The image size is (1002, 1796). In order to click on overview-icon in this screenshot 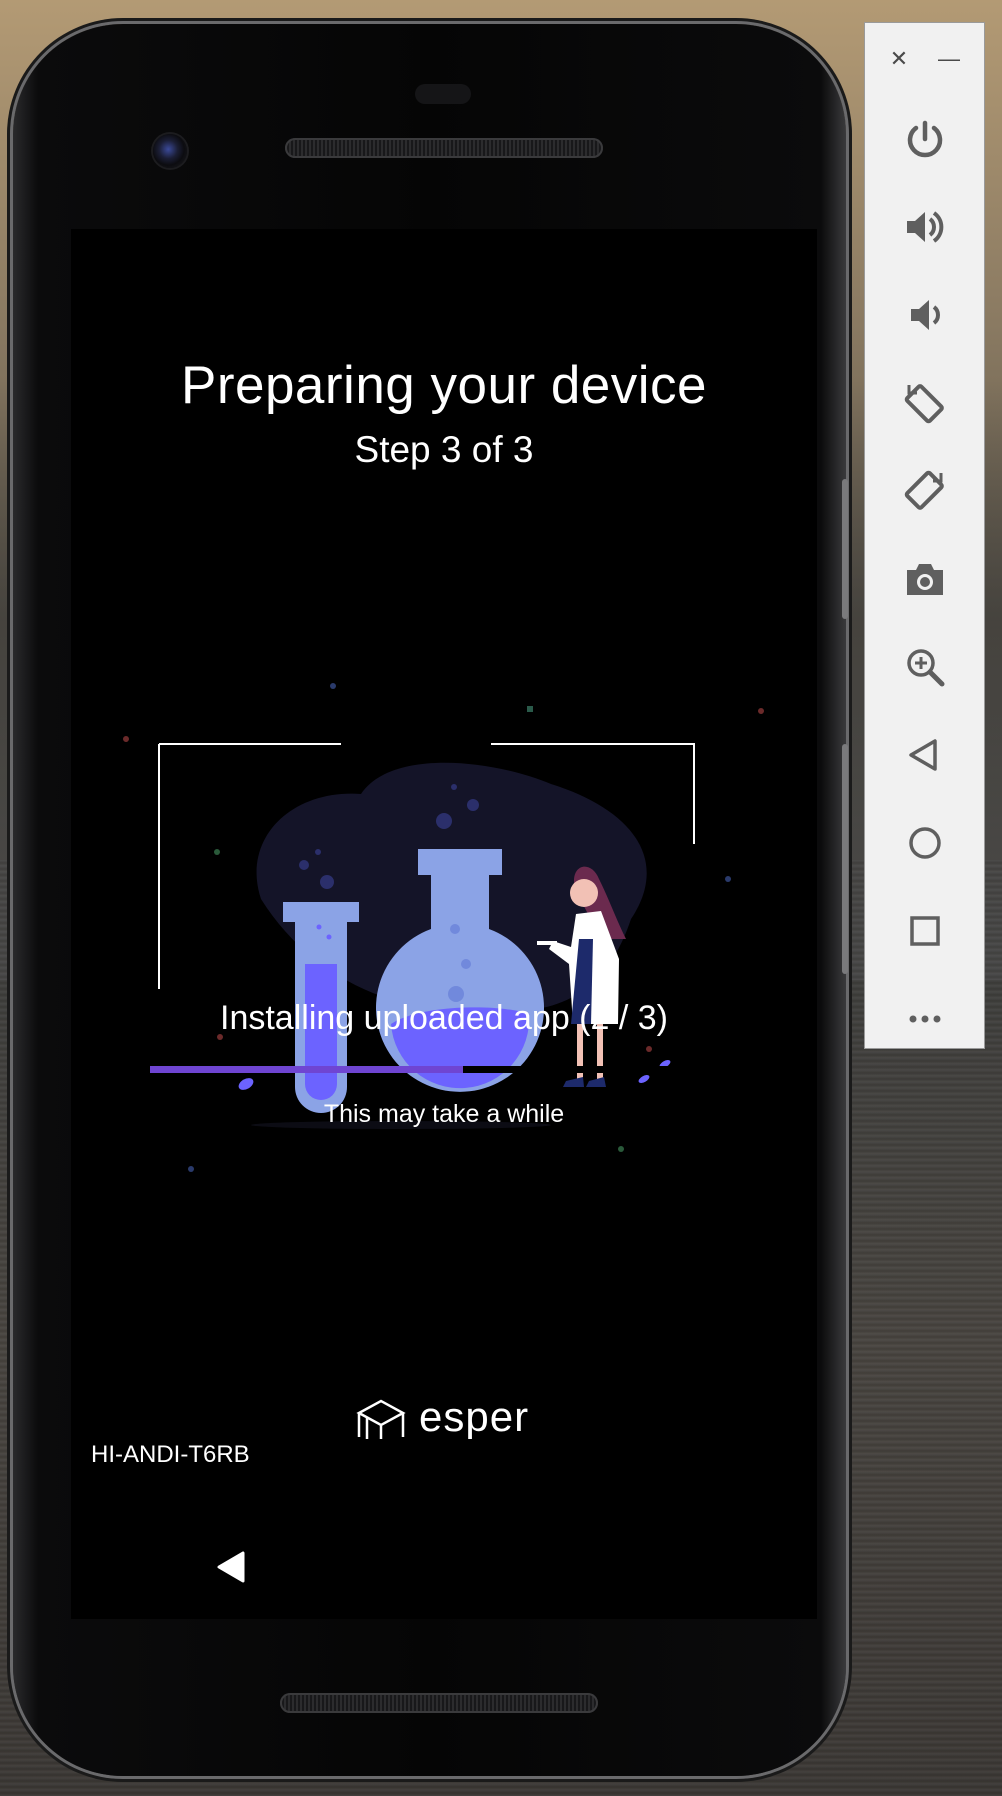, I will do `click(925, 931)`.